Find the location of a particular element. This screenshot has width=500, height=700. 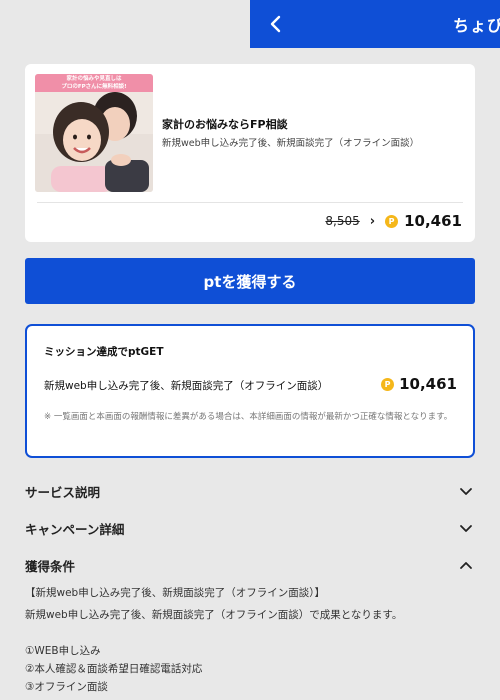

chevron-right-icon: › is located at coordinates (372, 221).